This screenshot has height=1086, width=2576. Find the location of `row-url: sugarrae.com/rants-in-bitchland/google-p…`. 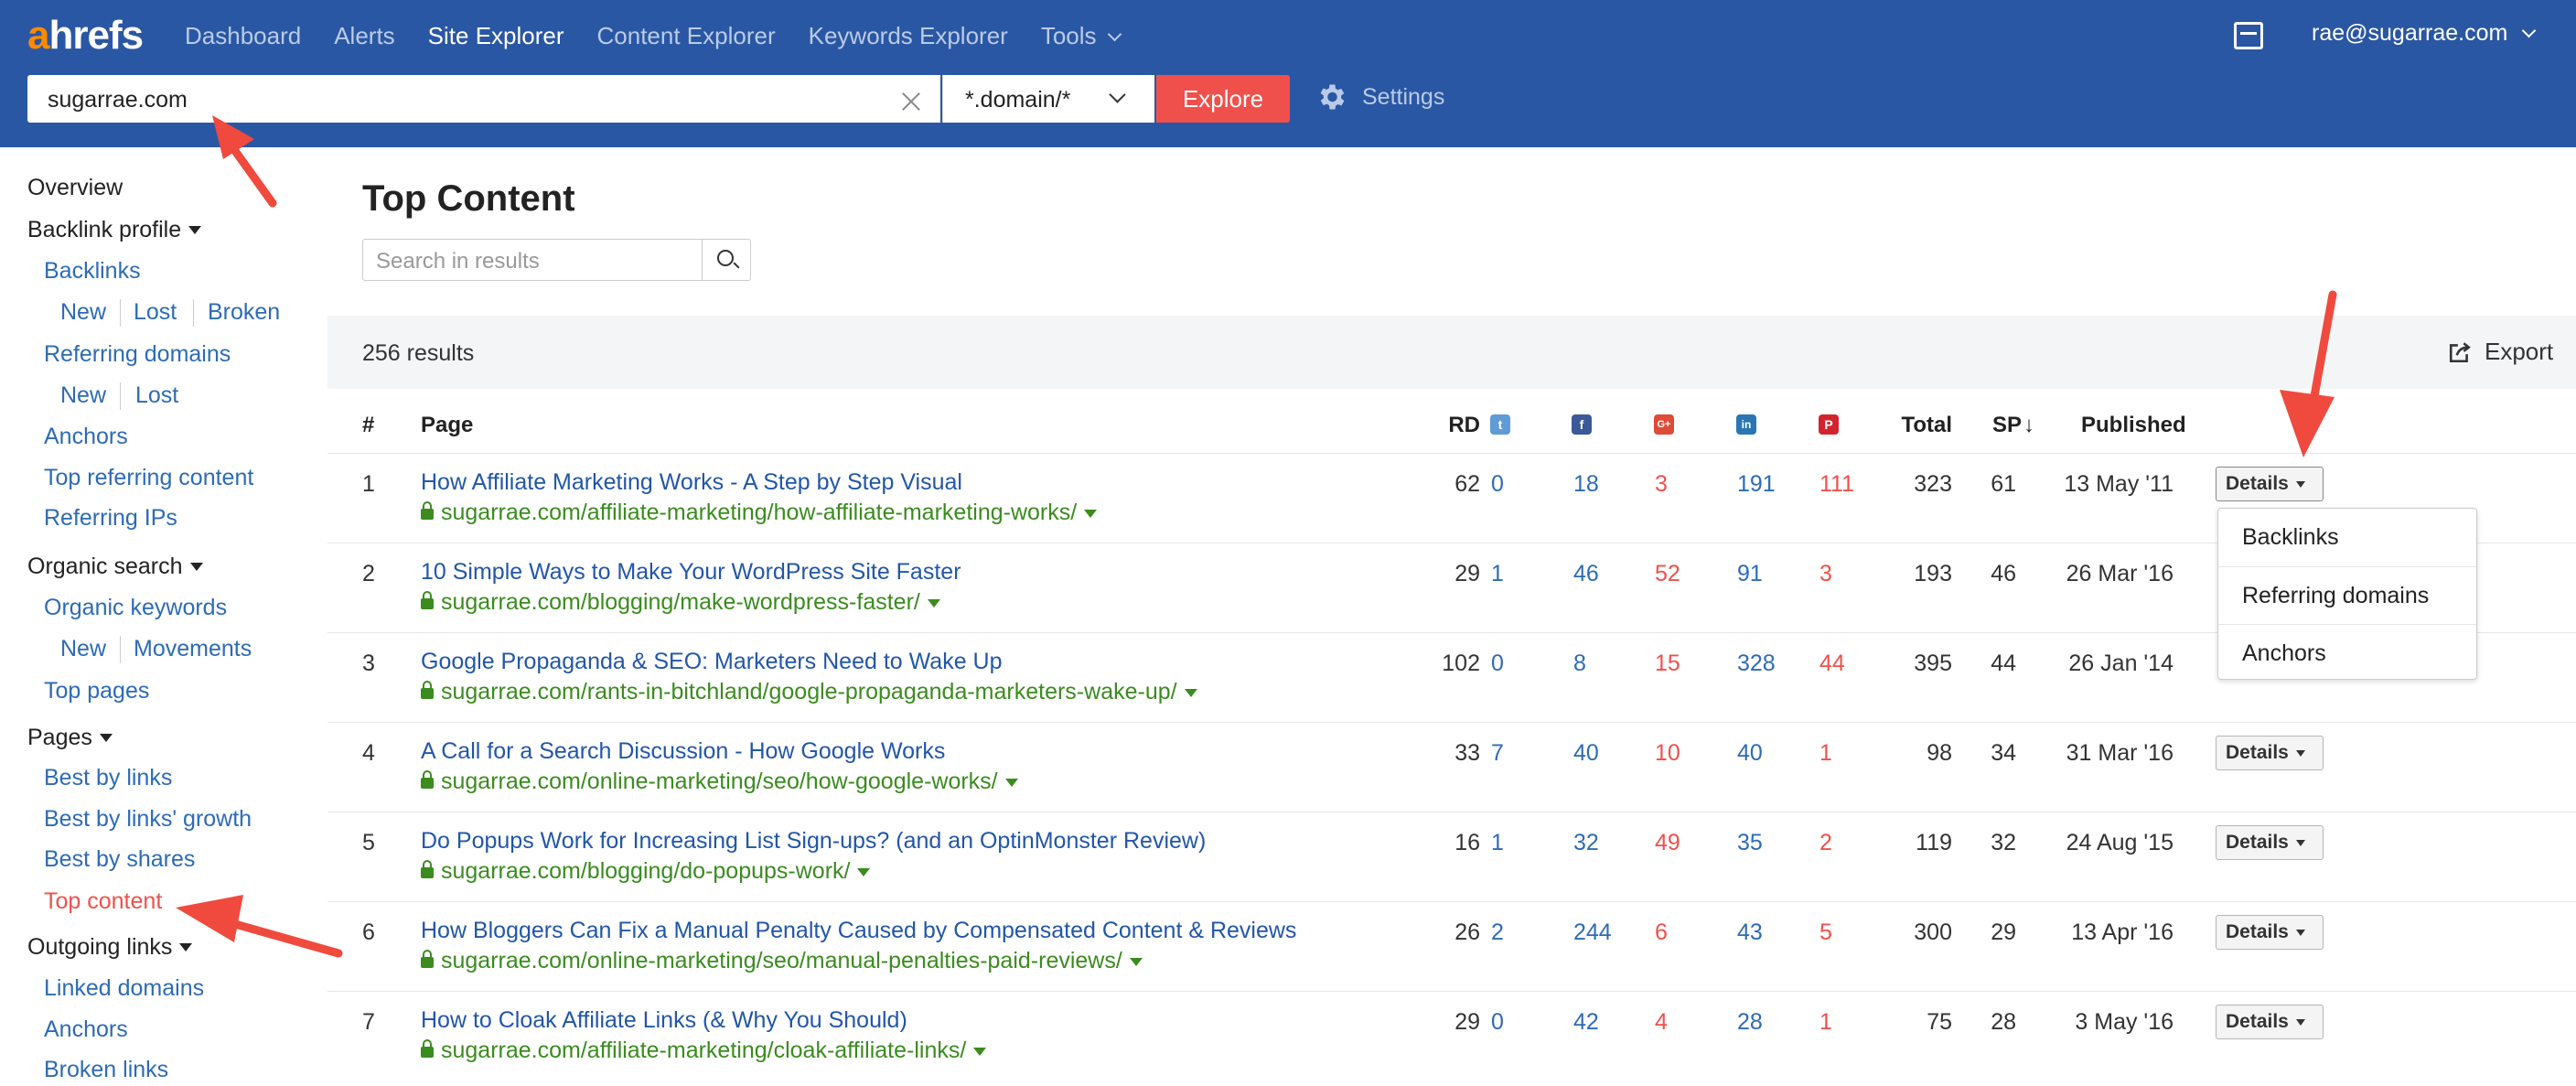

row-url: sugarrae.com/rants-in-bitchland/google-p… is located at coordinates (809, 692).